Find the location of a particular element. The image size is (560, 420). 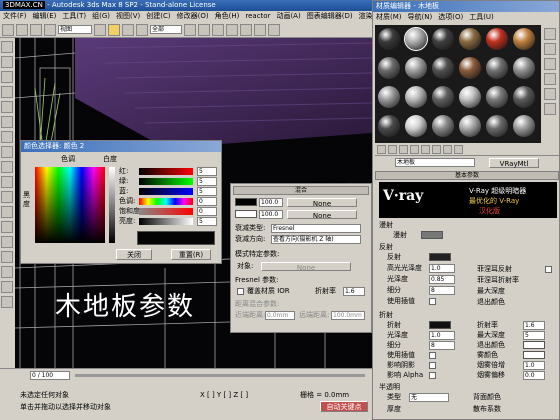

material-type-button: VRayMtl is located at coordinates (514, 163).